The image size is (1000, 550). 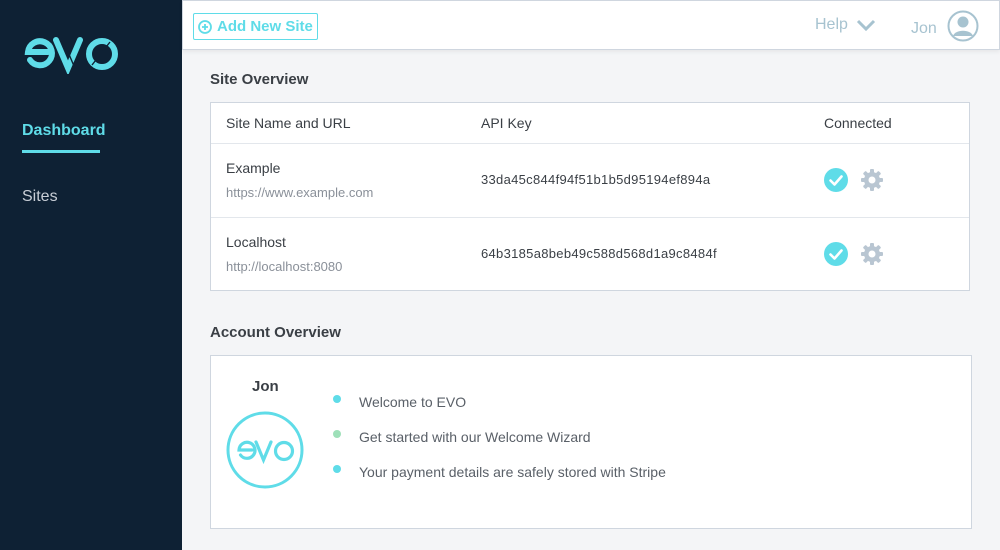 I want to click on site-name: Example, so click(x=253, y=168).